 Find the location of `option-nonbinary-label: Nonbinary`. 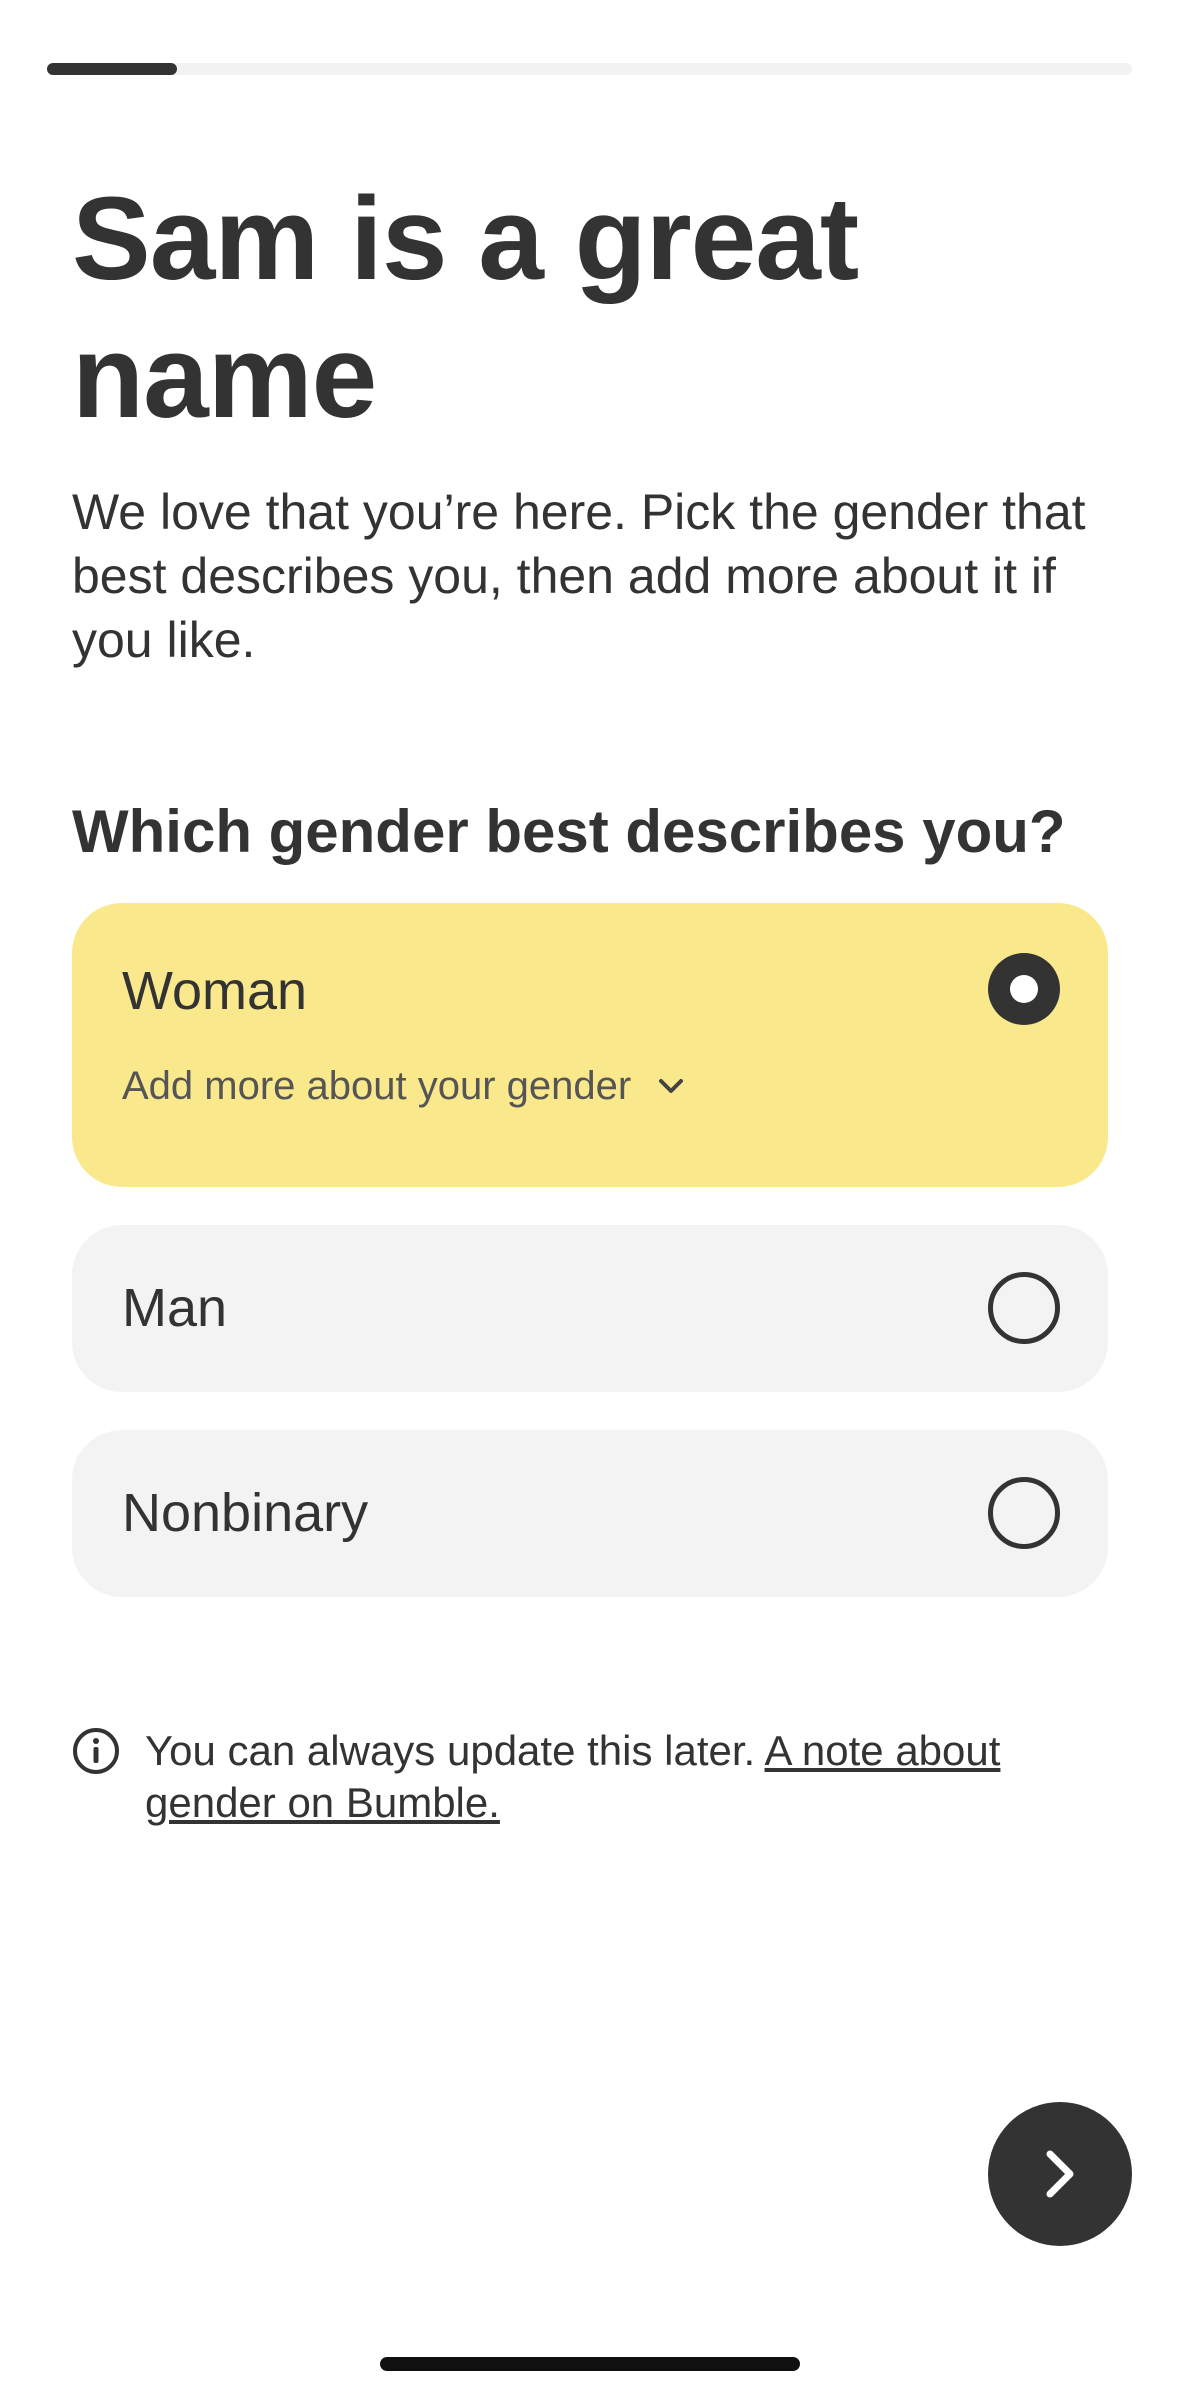

option-nonbinary-label: Nonbinary is located at coordinates (245, 1513).